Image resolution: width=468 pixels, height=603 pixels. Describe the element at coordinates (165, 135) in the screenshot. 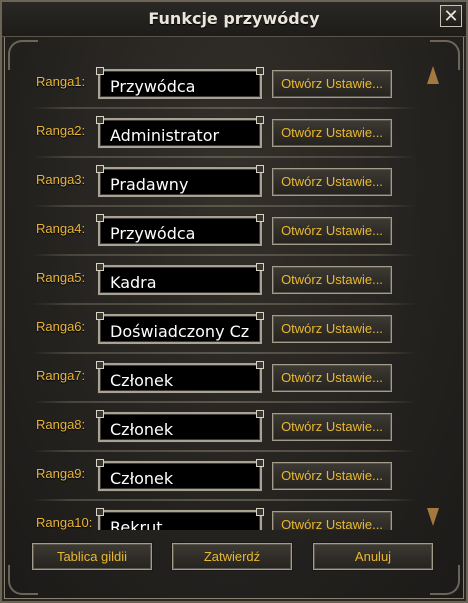

I see `rank-name-value: Administrator` at that location.